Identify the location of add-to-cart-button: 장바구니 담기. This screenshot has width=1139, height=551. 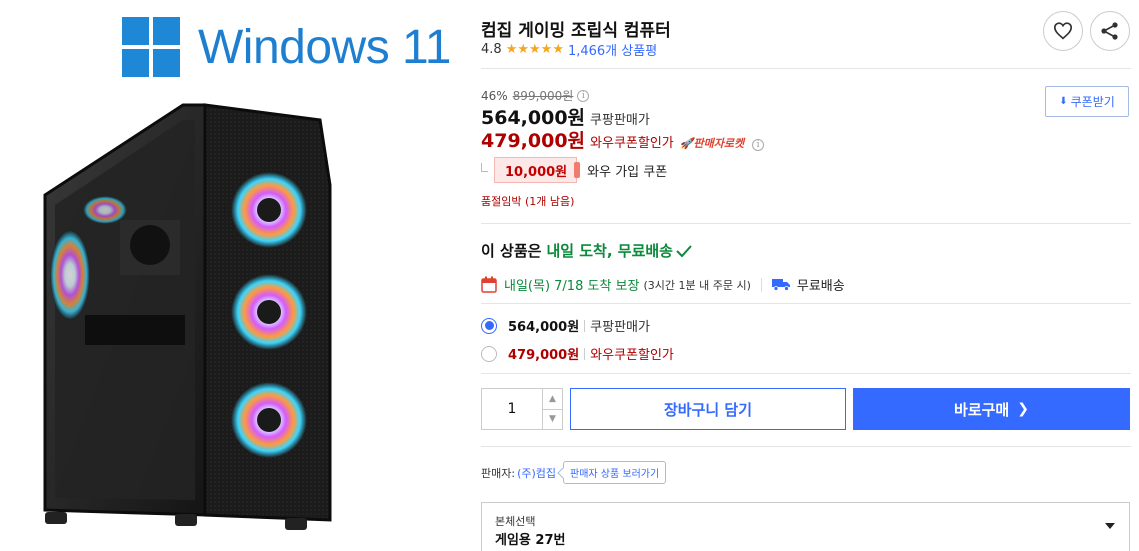
(708, 409).